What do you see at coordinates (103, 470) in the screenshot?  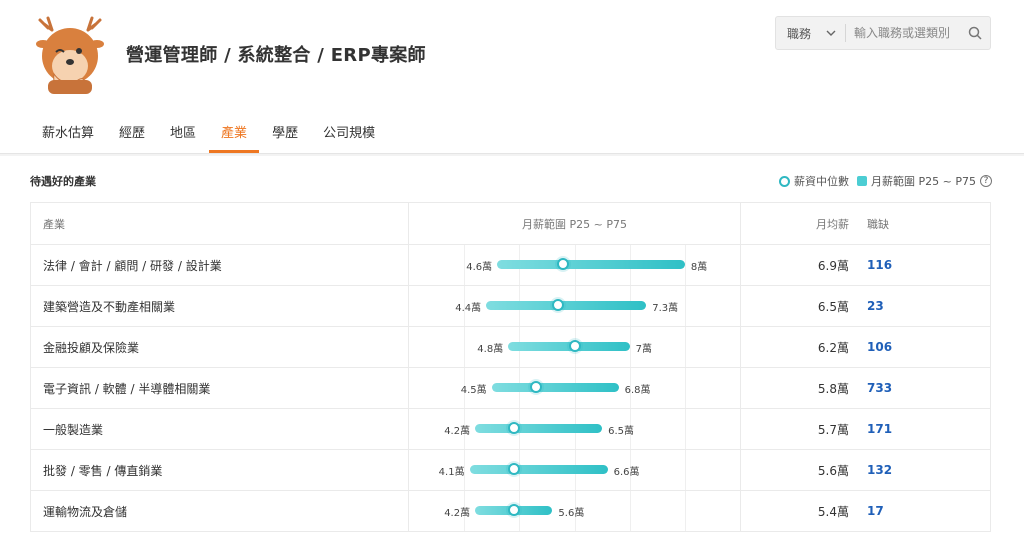 I see `industry-name: 批發 / 零售 / 傳直銷業` at bounding box center [103, 470].